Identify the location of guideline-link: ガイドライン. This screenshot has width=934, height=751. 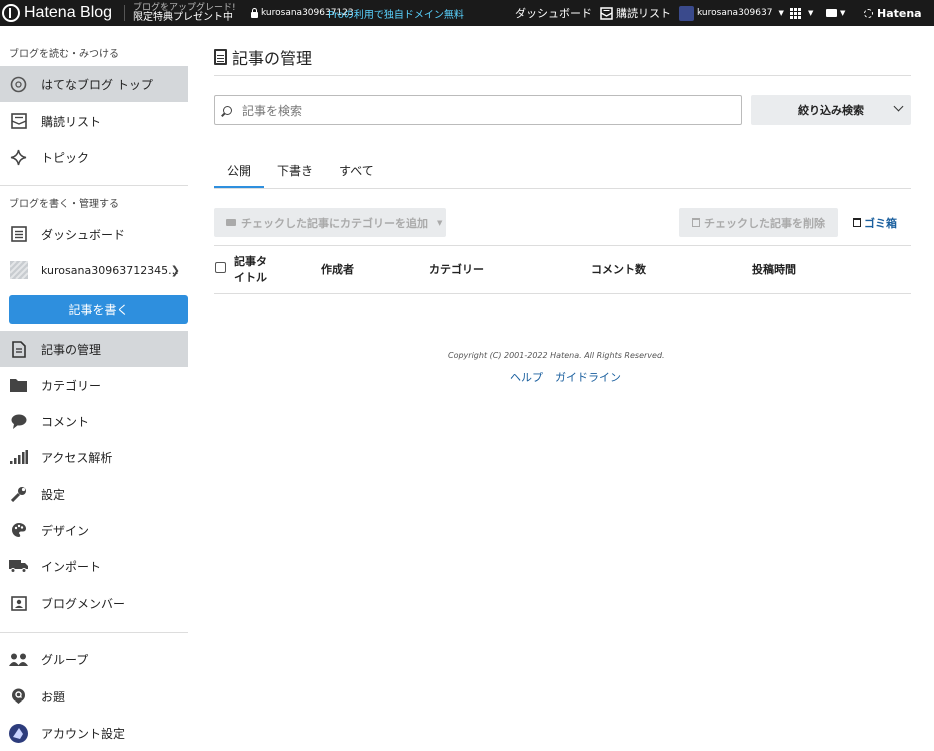
(588, 377).